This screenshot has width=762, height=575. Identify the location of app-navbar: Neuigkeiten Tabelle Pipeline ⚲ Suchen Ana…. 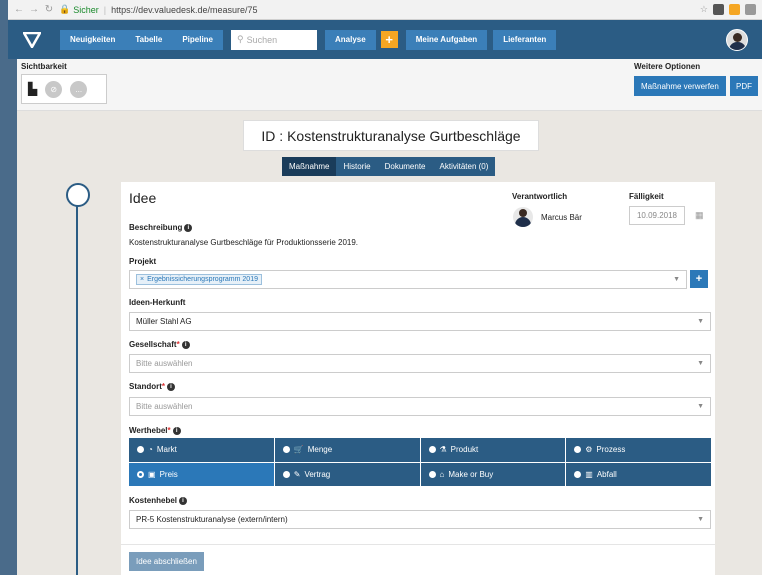
(385, 39).